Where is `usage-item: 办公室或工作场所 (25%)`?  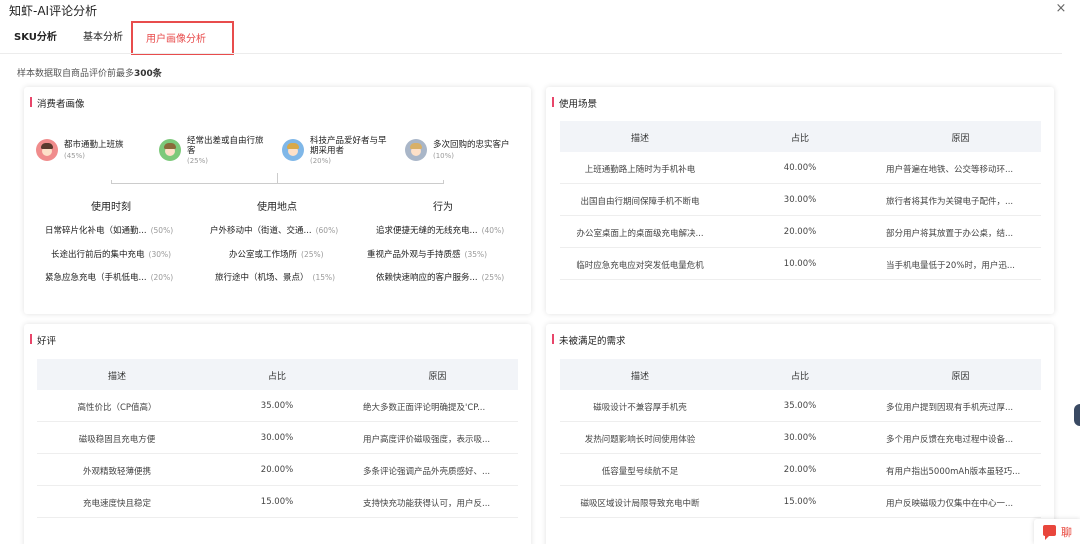
usage-item: 办公室或工作场所 (25%) is located at coordinates (276, 255).